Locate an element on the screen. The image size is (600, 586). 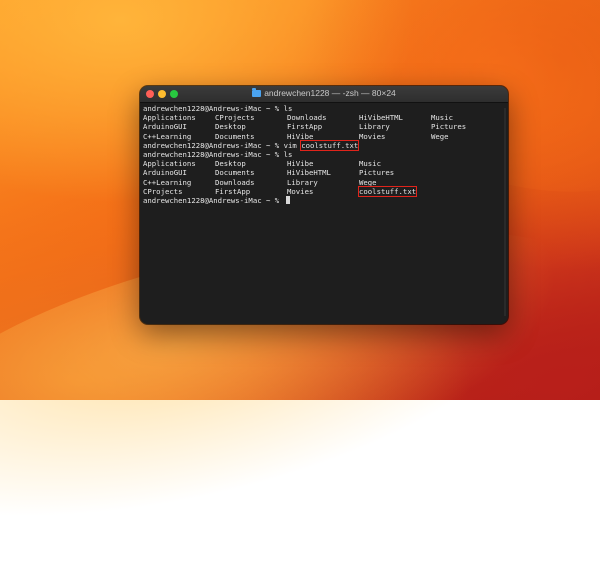
window-title: andrewchen1228 — -zsh — 80×24 is located at coordinates (324, 92).